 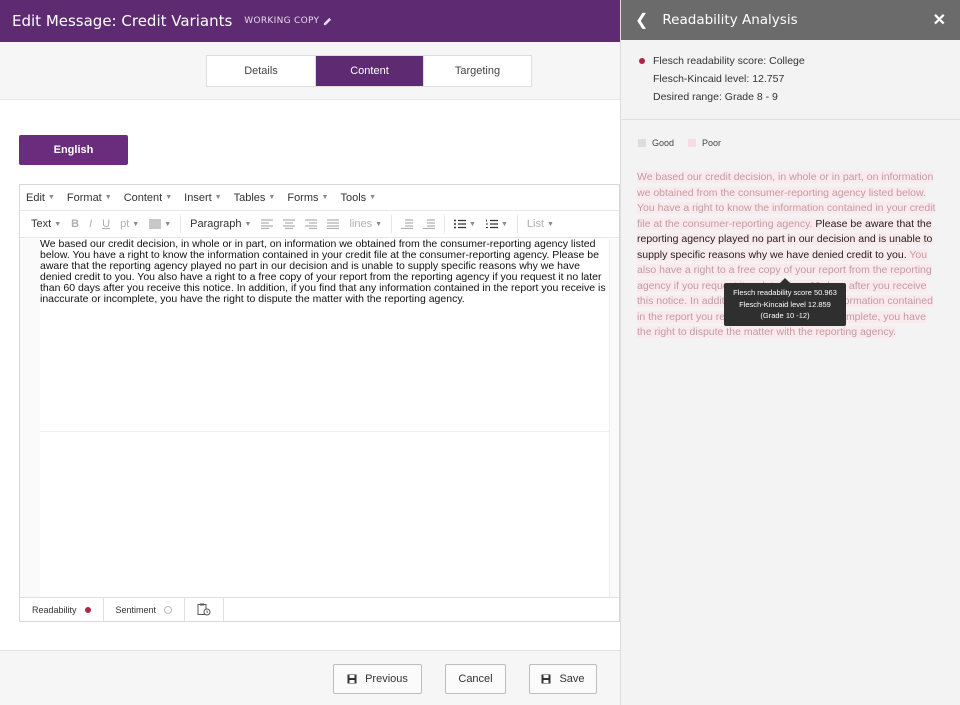 I want to click on legend-poor: Poor, so click(x=704, y=143).